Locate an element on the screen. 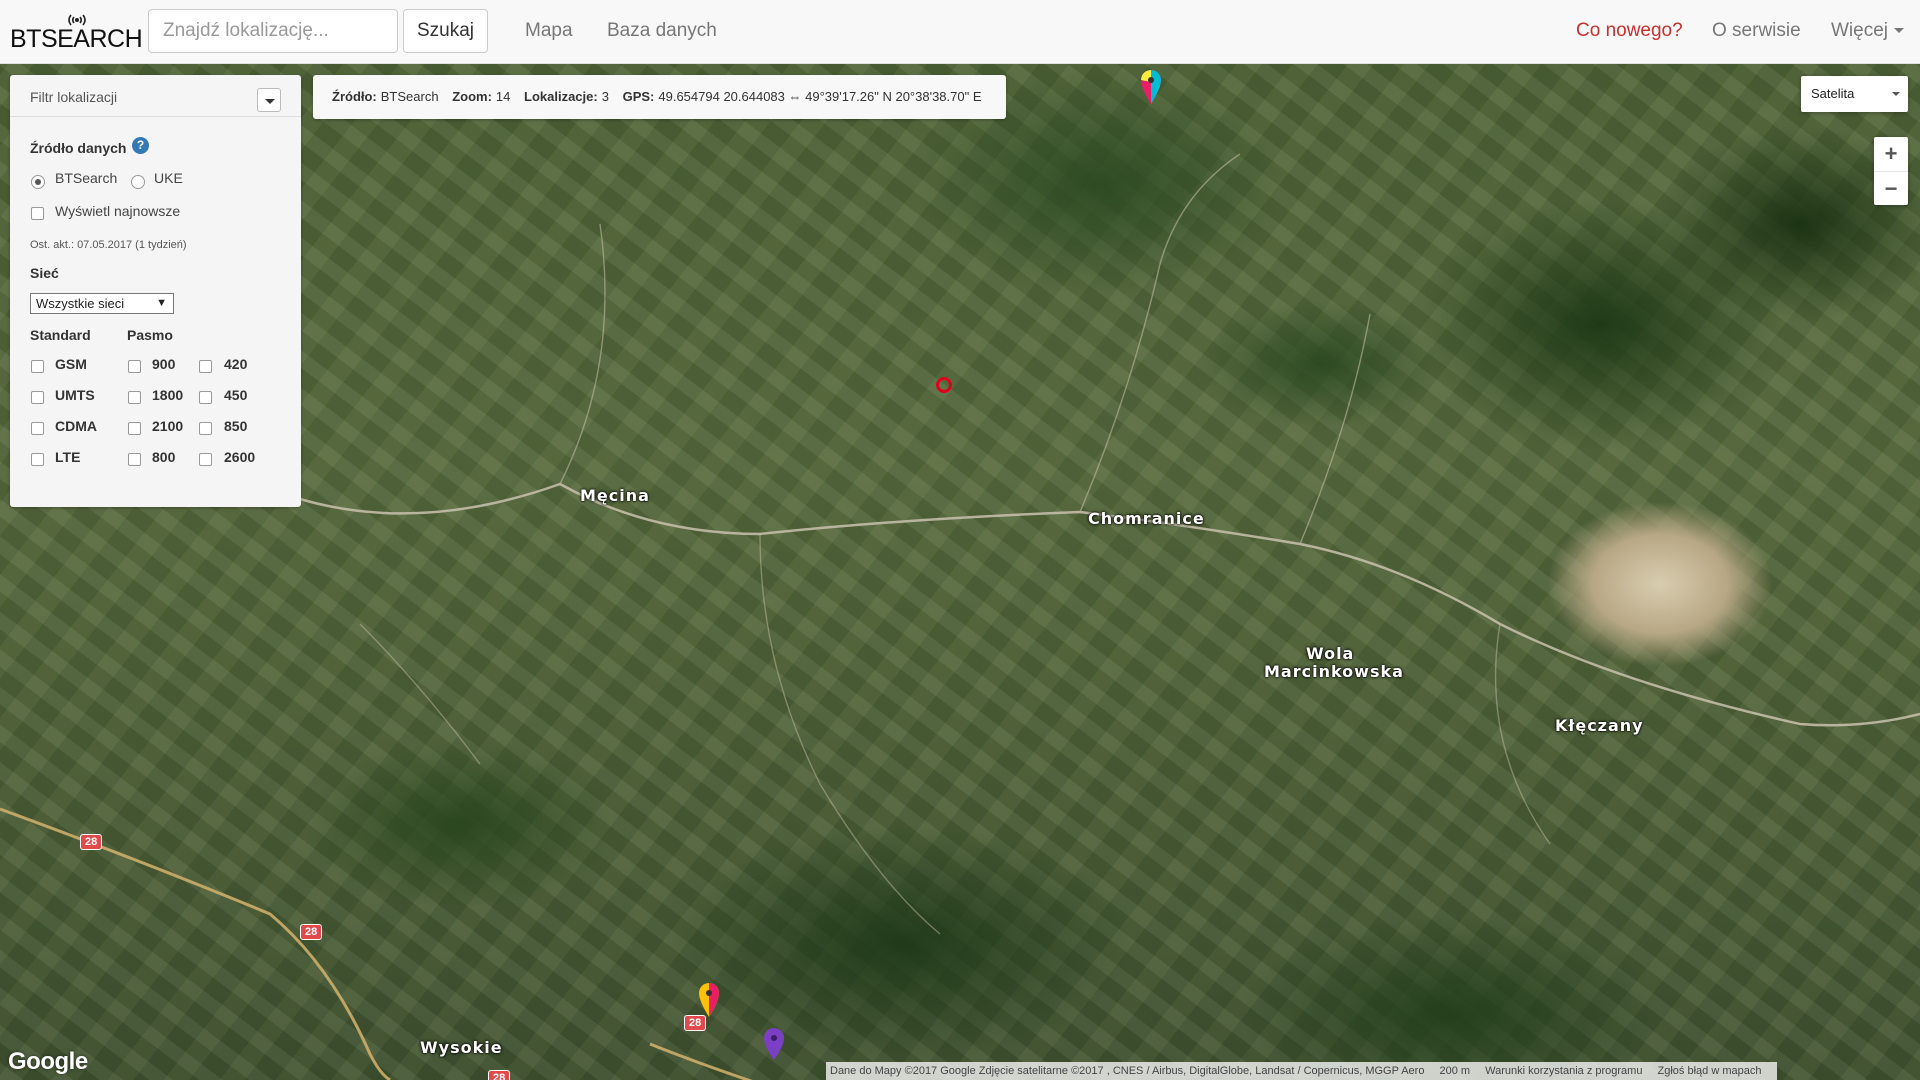  info-locations-value: 3 is located at coordinates (605, 96).